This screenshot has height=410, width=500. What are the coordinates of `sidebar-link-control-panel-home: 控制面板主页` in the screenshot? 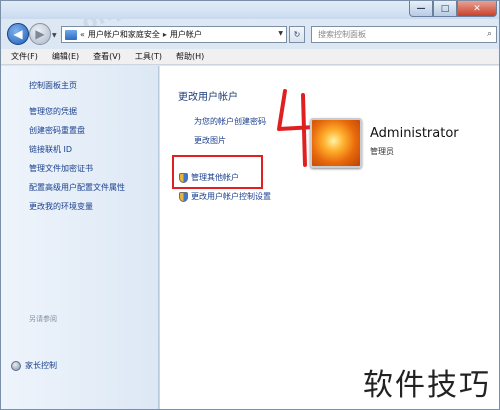 It's located at (53, 85).